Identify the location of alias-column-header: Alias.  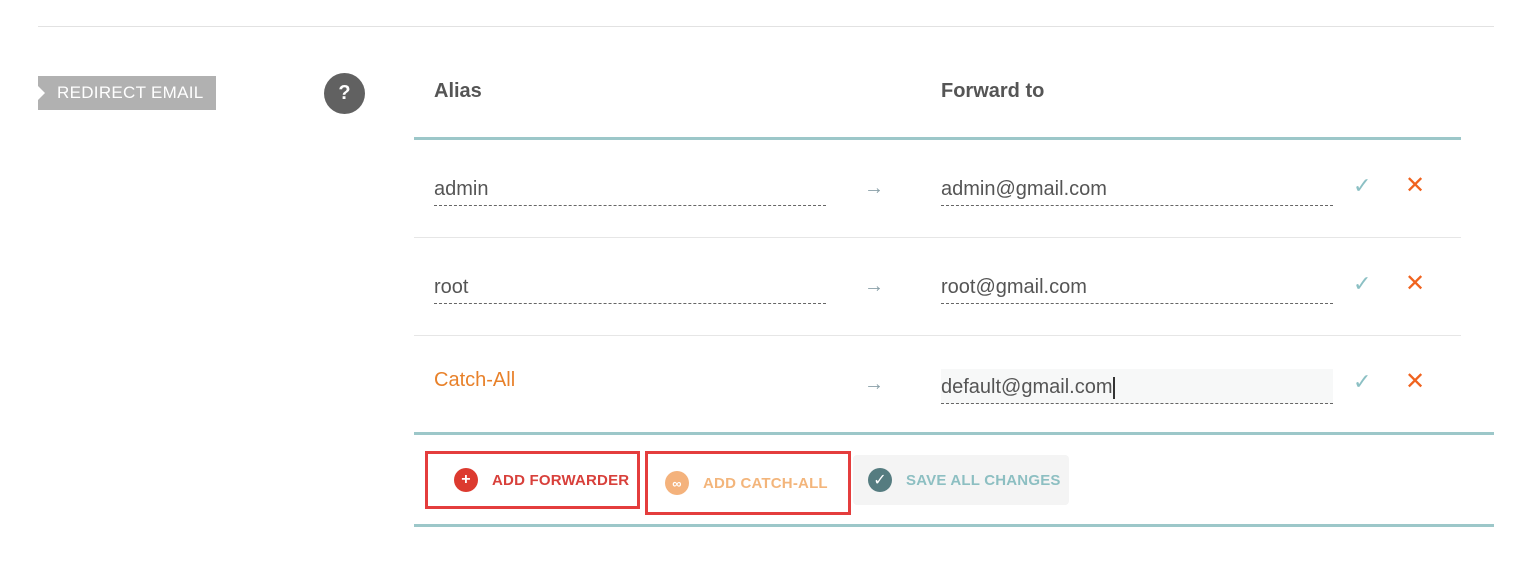
(458, 91).